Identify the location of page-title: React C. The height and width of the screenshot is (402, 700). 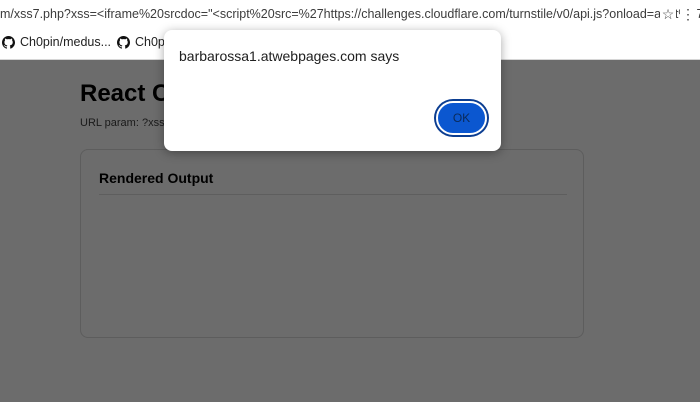
(125, 93).